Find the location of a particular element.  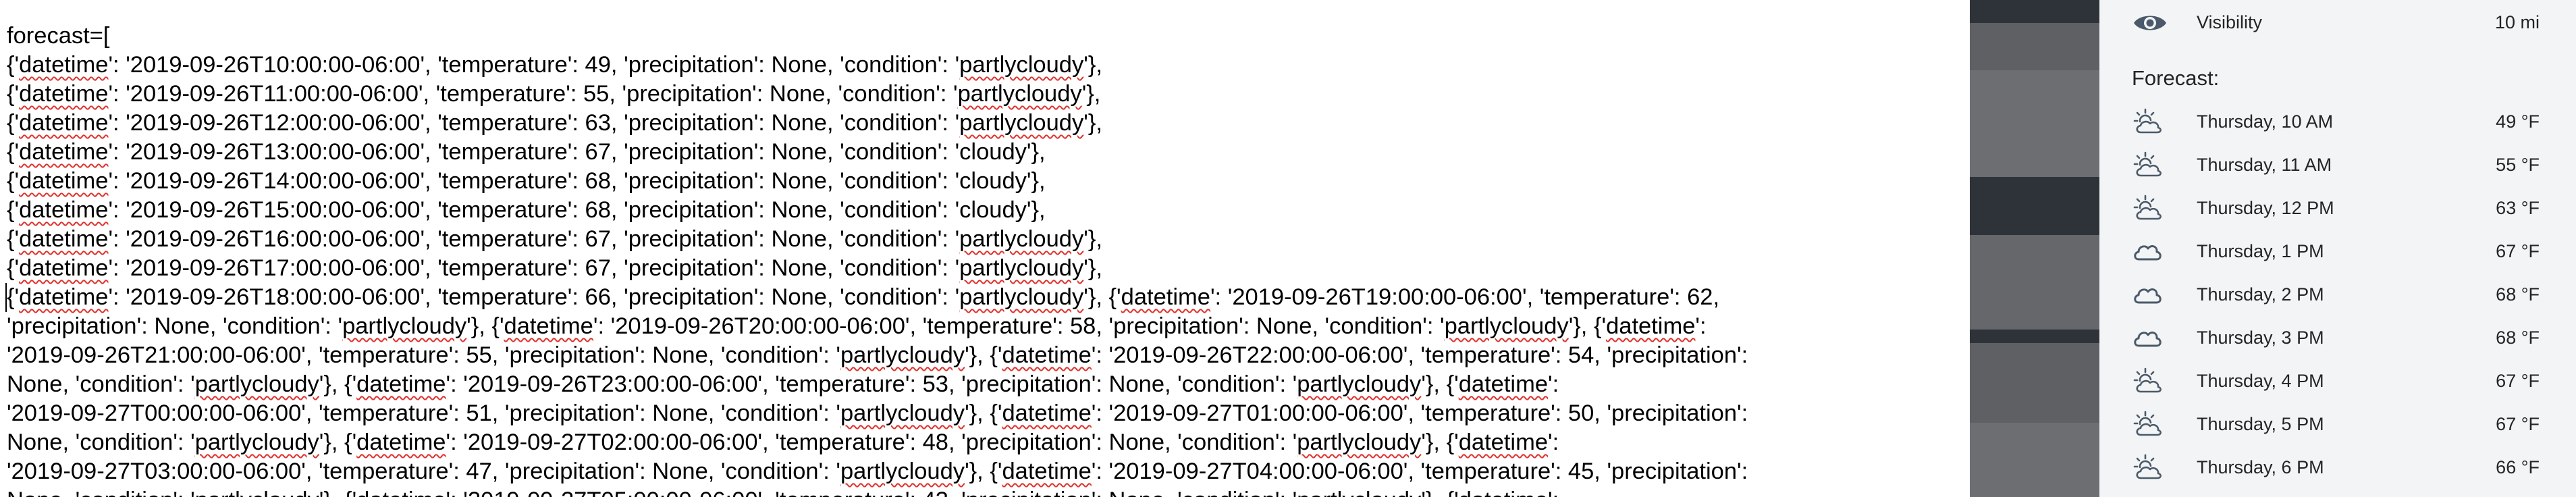

editor-line: forecast=[ is located at coordinates (972, 36).